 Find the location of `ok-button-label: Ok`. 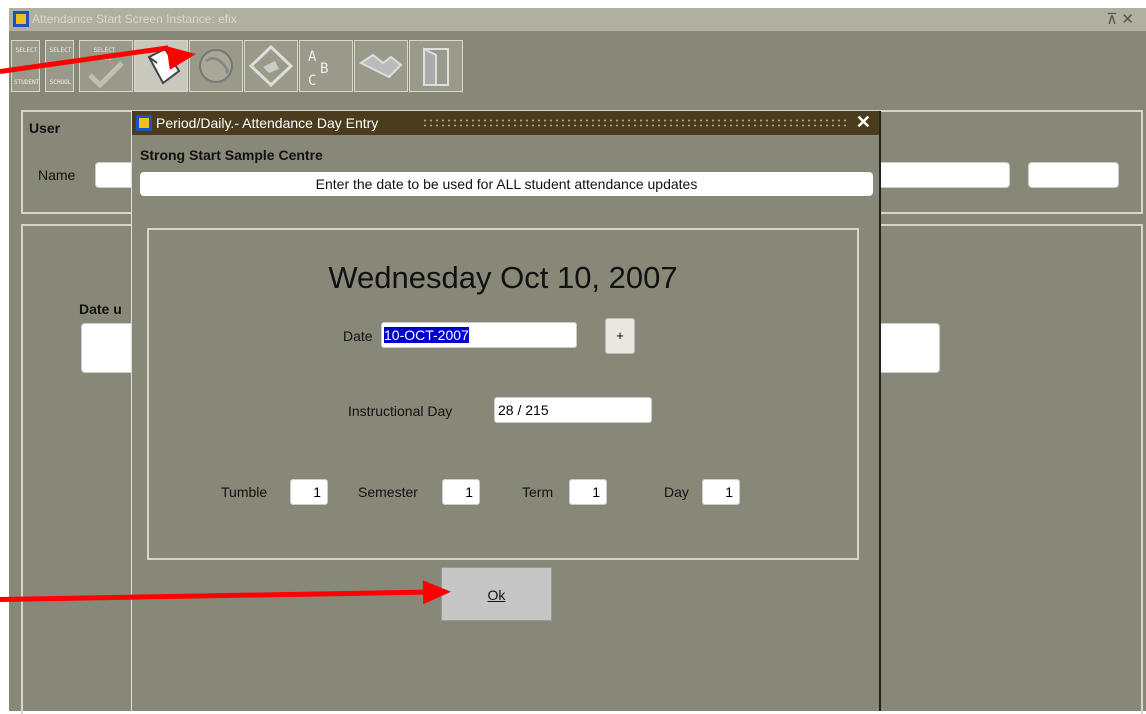

ok-button-label: Ok is located at coordinates (496, 595).